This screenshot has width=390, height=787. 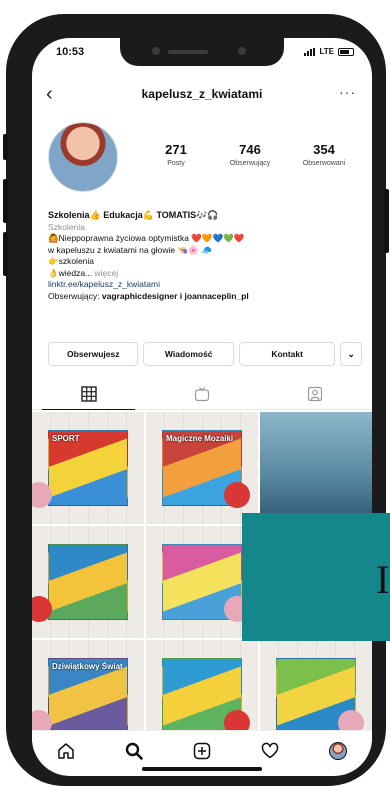 What do you see at coordinates (198, 285) in the screenshot?
I see `bio-website-link: linktr.ee/kapelusz_z_kwiatami` at bounding box center [198, 285].